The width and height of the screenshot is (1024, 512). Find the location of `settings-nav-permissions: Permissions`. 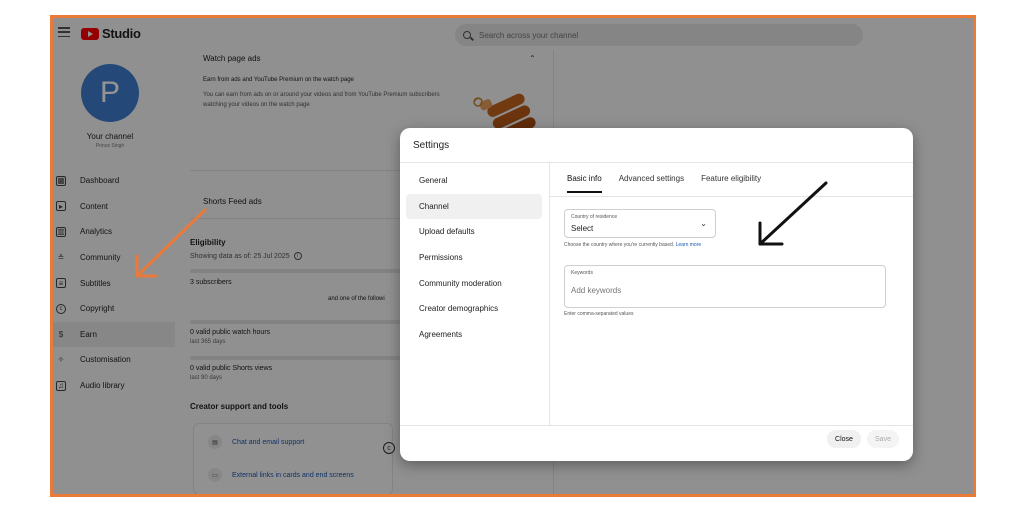

settings-nav-permissions: Permissions is located at coordinates (474, 258).